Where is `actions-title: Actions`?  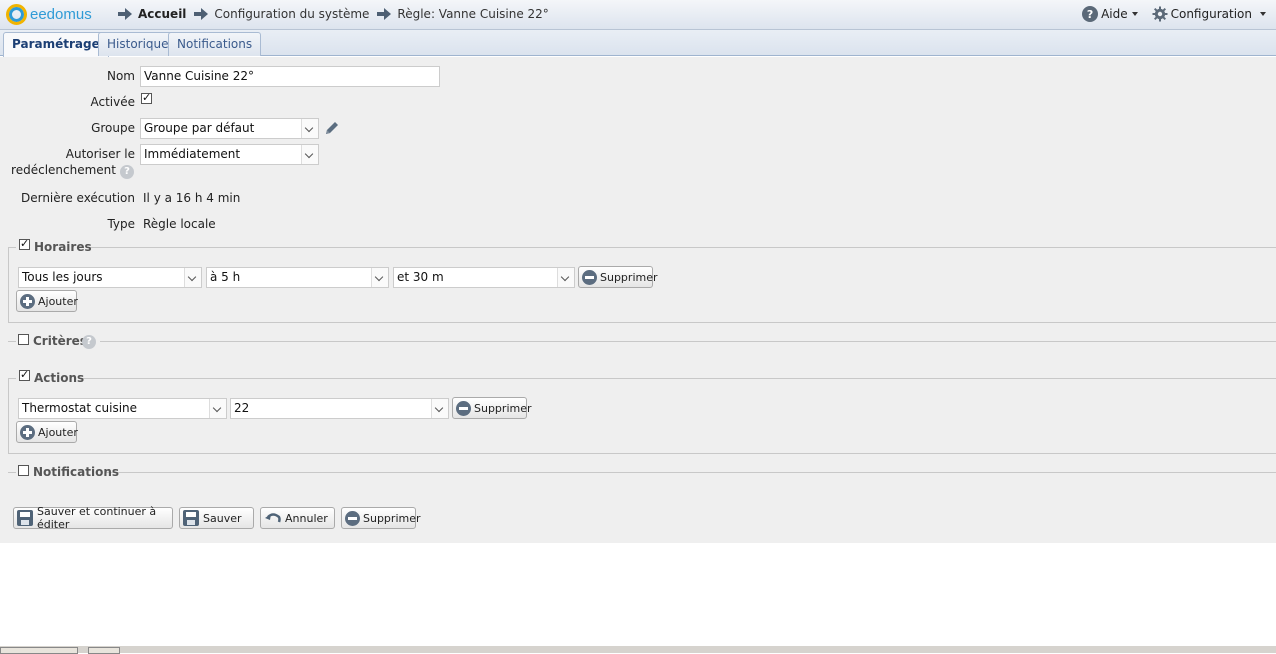
actions-title: Actions is located at coordinates (59, 378).